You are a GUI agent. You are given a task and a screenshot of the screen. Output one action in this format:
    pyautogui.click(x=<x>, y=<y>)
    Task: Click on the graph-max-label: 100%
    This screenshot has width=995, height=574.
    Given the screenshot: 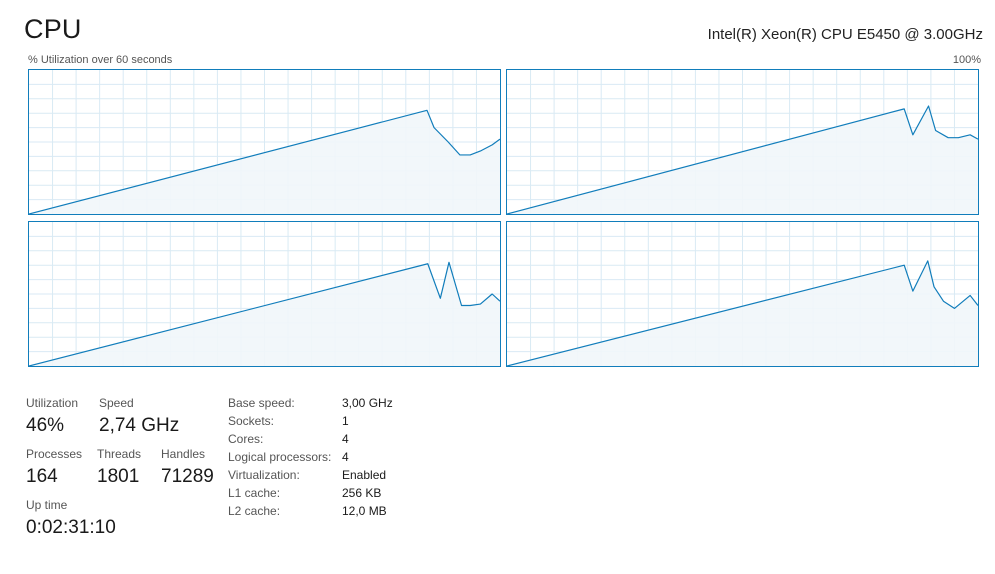 What is the action you would take?
    pyautogui.click(x=966, y=60)
    